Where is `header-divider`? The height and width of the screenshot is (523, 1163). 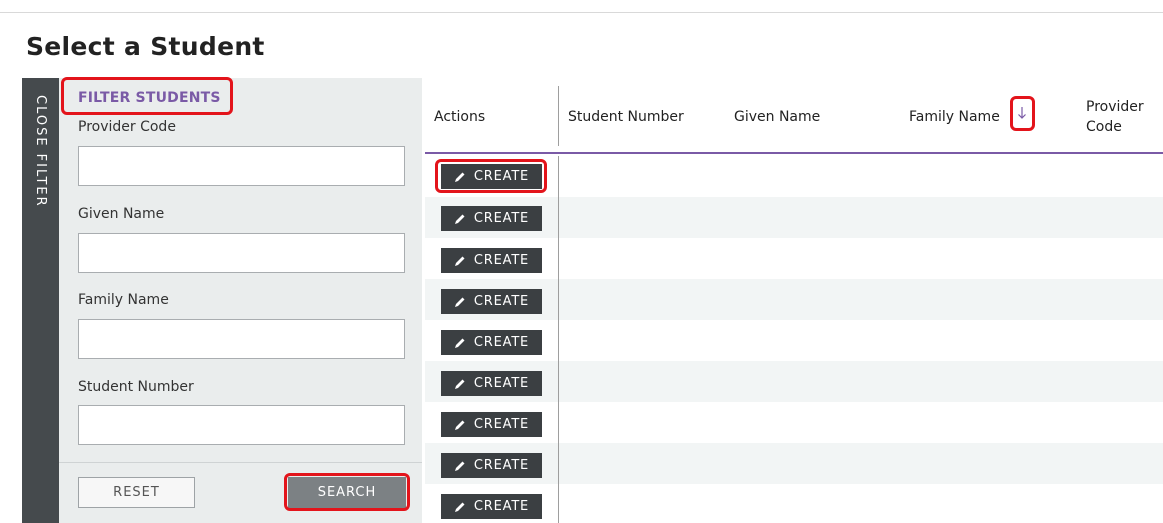
header-divider is located at coordinates (558, 116).